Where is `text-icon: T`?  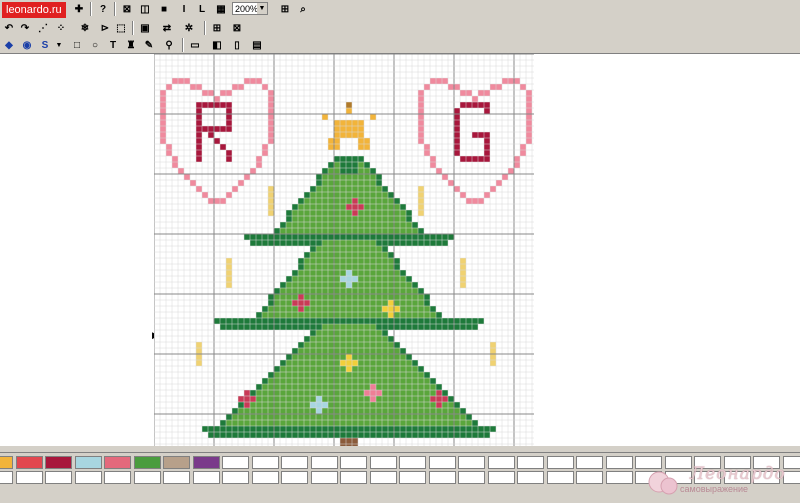
text-icon: T is located at coordinates (113, 45).